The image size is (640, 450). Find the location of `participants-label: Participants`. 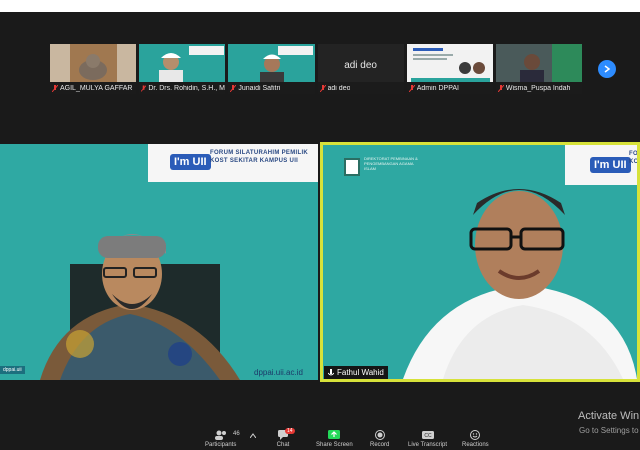

participants-label: Participants is located at coordinates (221, 445).